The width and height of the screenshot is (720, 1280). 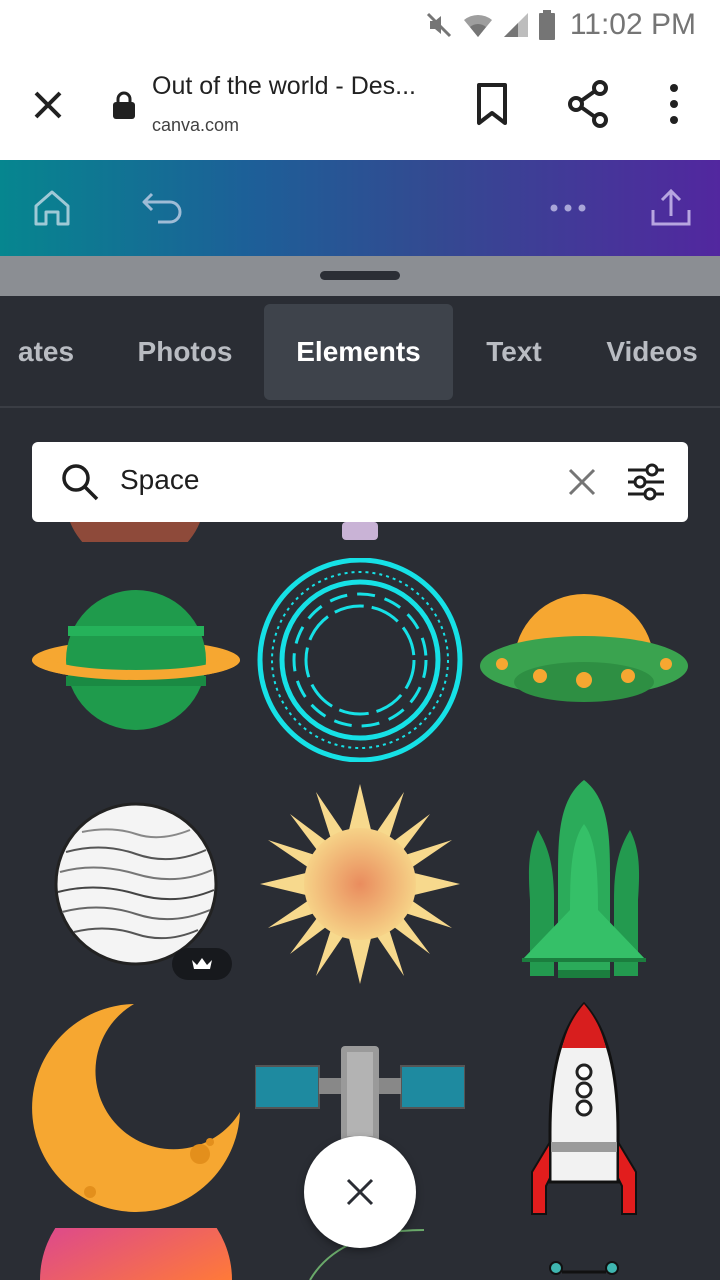 What do you see at coordinates (674, 104) in the screenshot?
I see `more-options-icon` at bounding box center [674, 104].